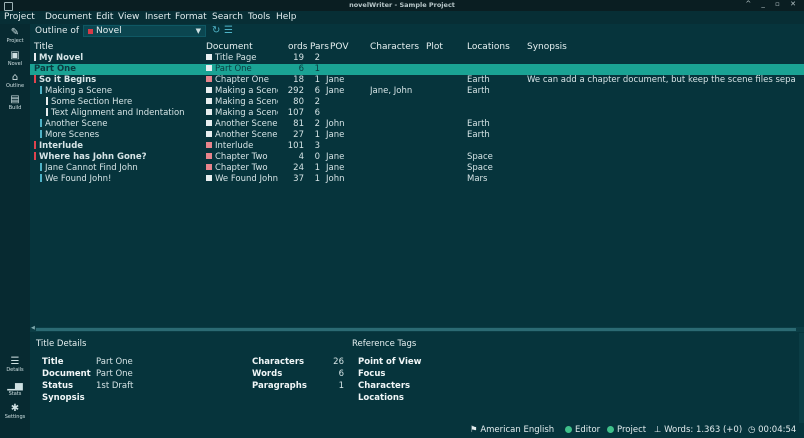 This screenshot has width=804, height=438. I want to click on column-header-title: Title, so click(43, 47).